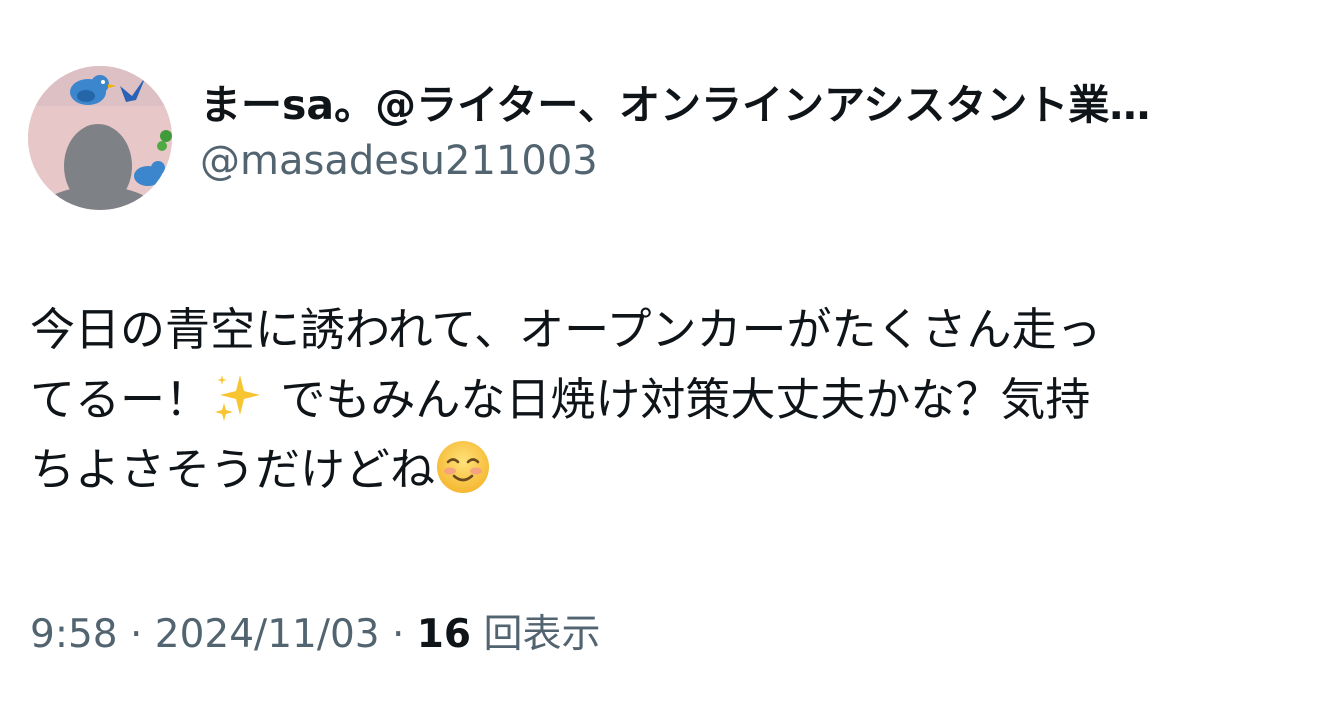 The width and height of the screenshot is (1320, 705). I want to click on avatar, so click(100, 138).